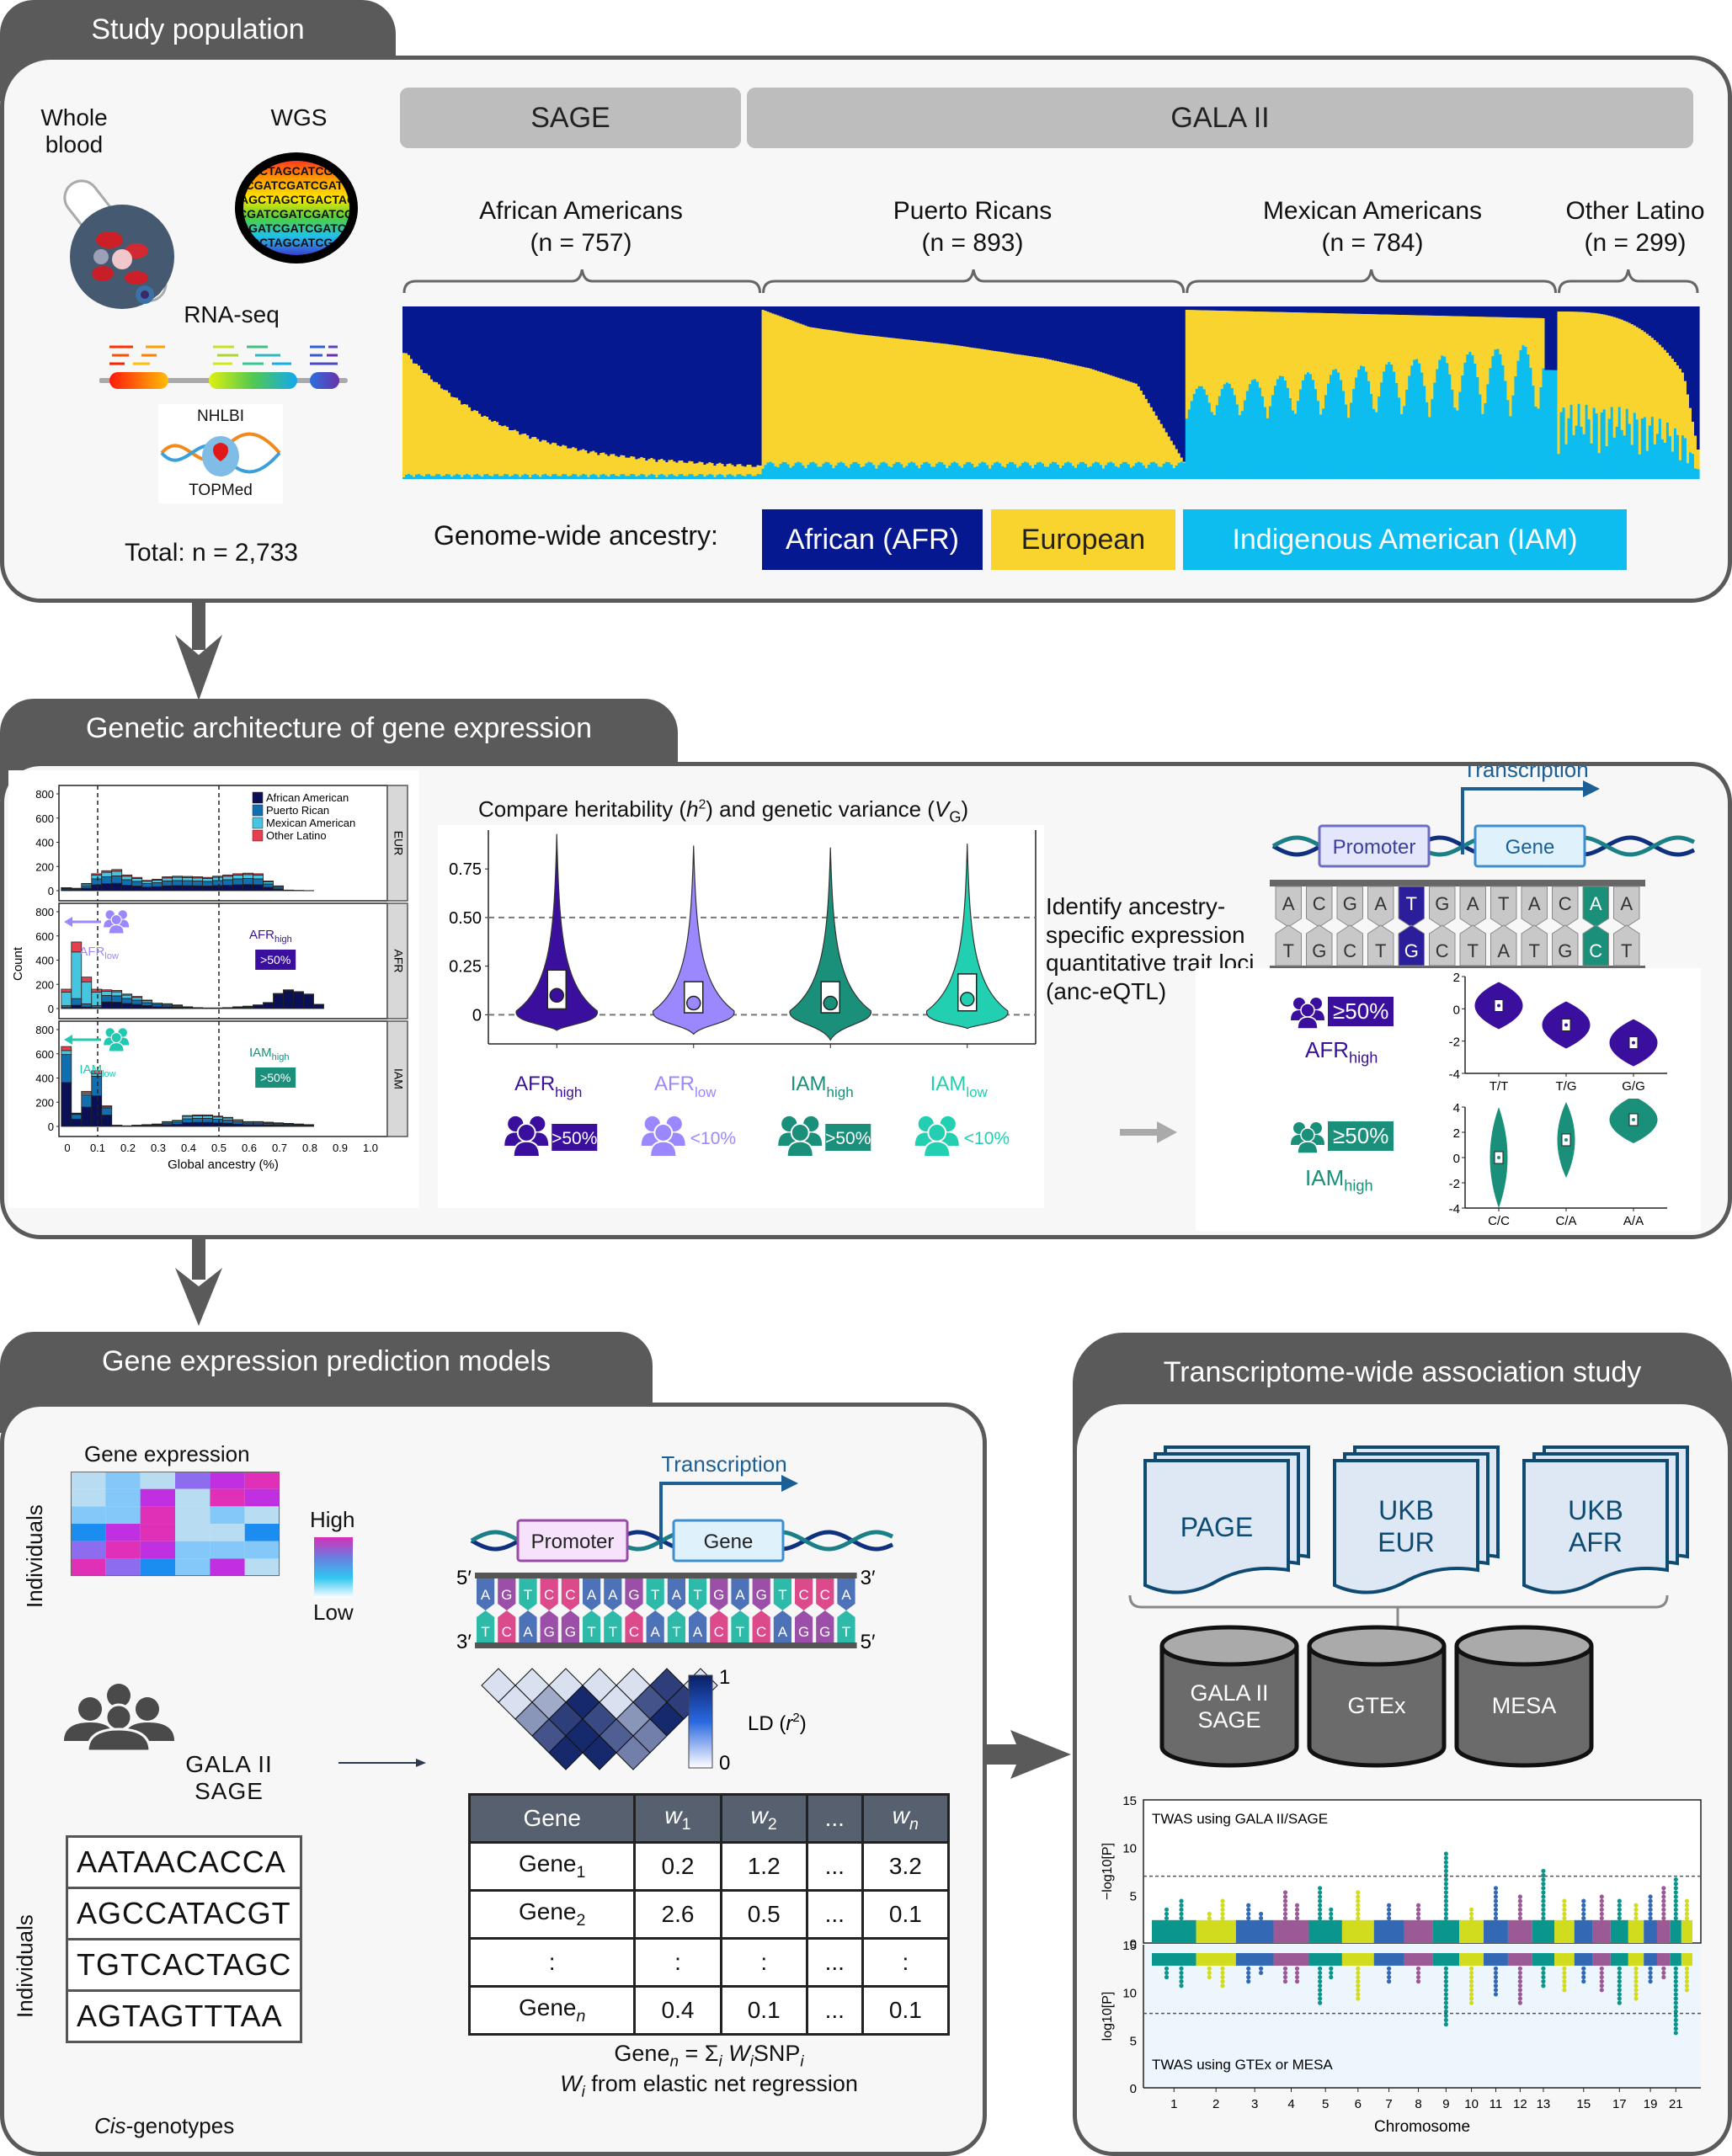  Describe the element at coordinates (678, 1867) in the screenshot. I see `table-cell: 0.2` at that location.